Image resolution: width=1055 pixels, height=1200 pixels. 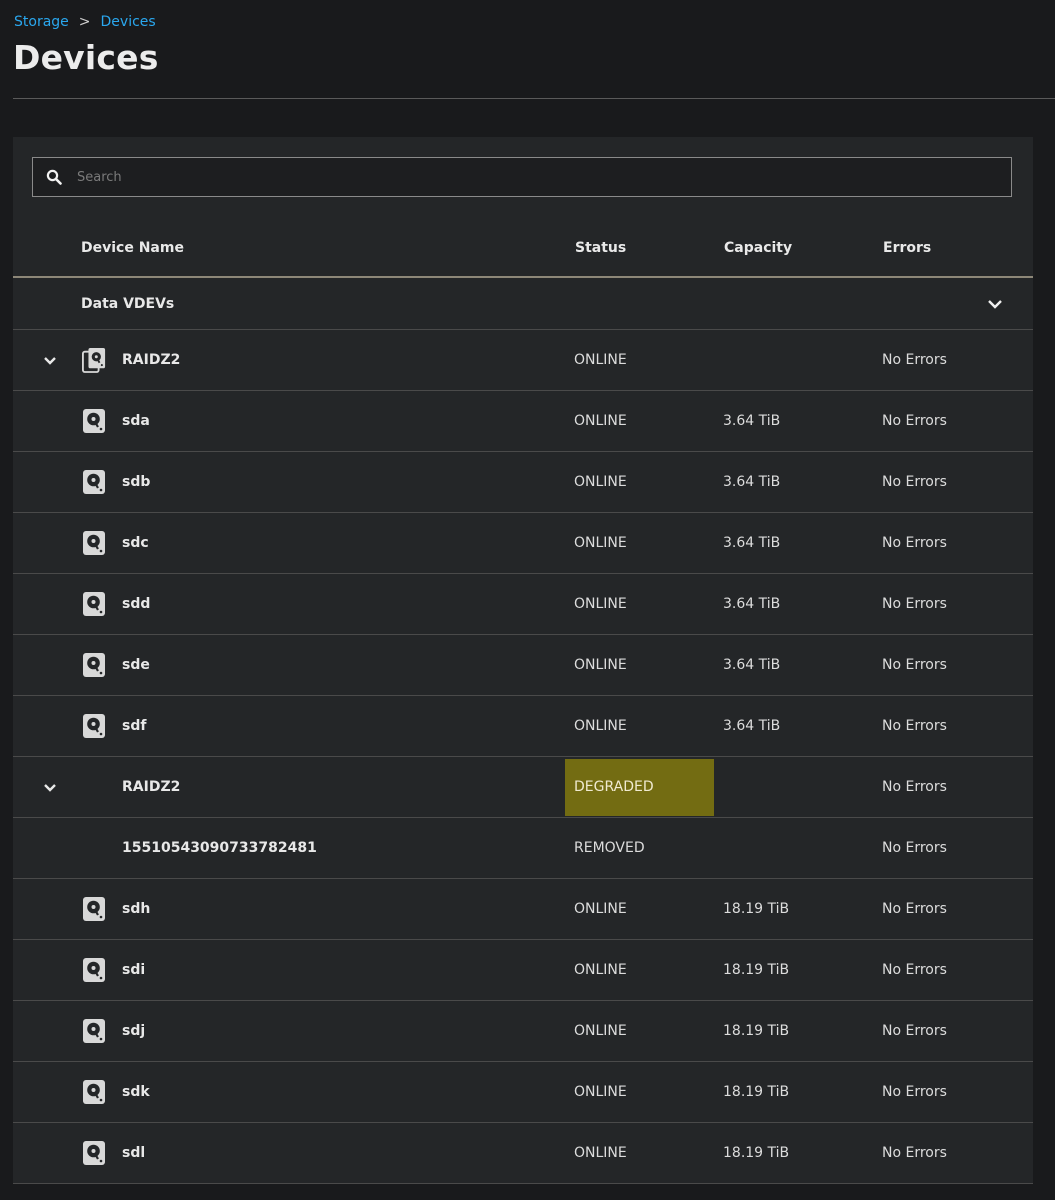 What do you see at coordinates (135, 543) in the screenshot?
I see `device-name: sdc` at bounding box center [135, 543].